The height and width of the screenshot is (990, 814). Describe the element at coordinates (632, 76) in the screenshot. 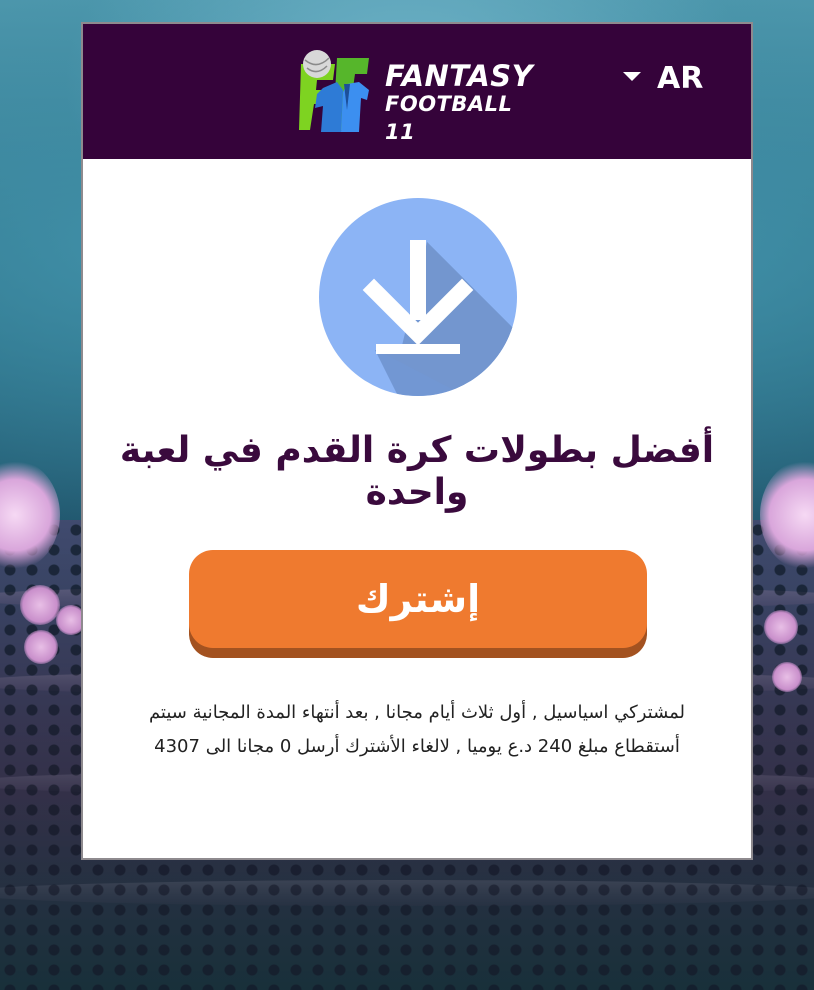

I see `caret-down-icon` at that location.